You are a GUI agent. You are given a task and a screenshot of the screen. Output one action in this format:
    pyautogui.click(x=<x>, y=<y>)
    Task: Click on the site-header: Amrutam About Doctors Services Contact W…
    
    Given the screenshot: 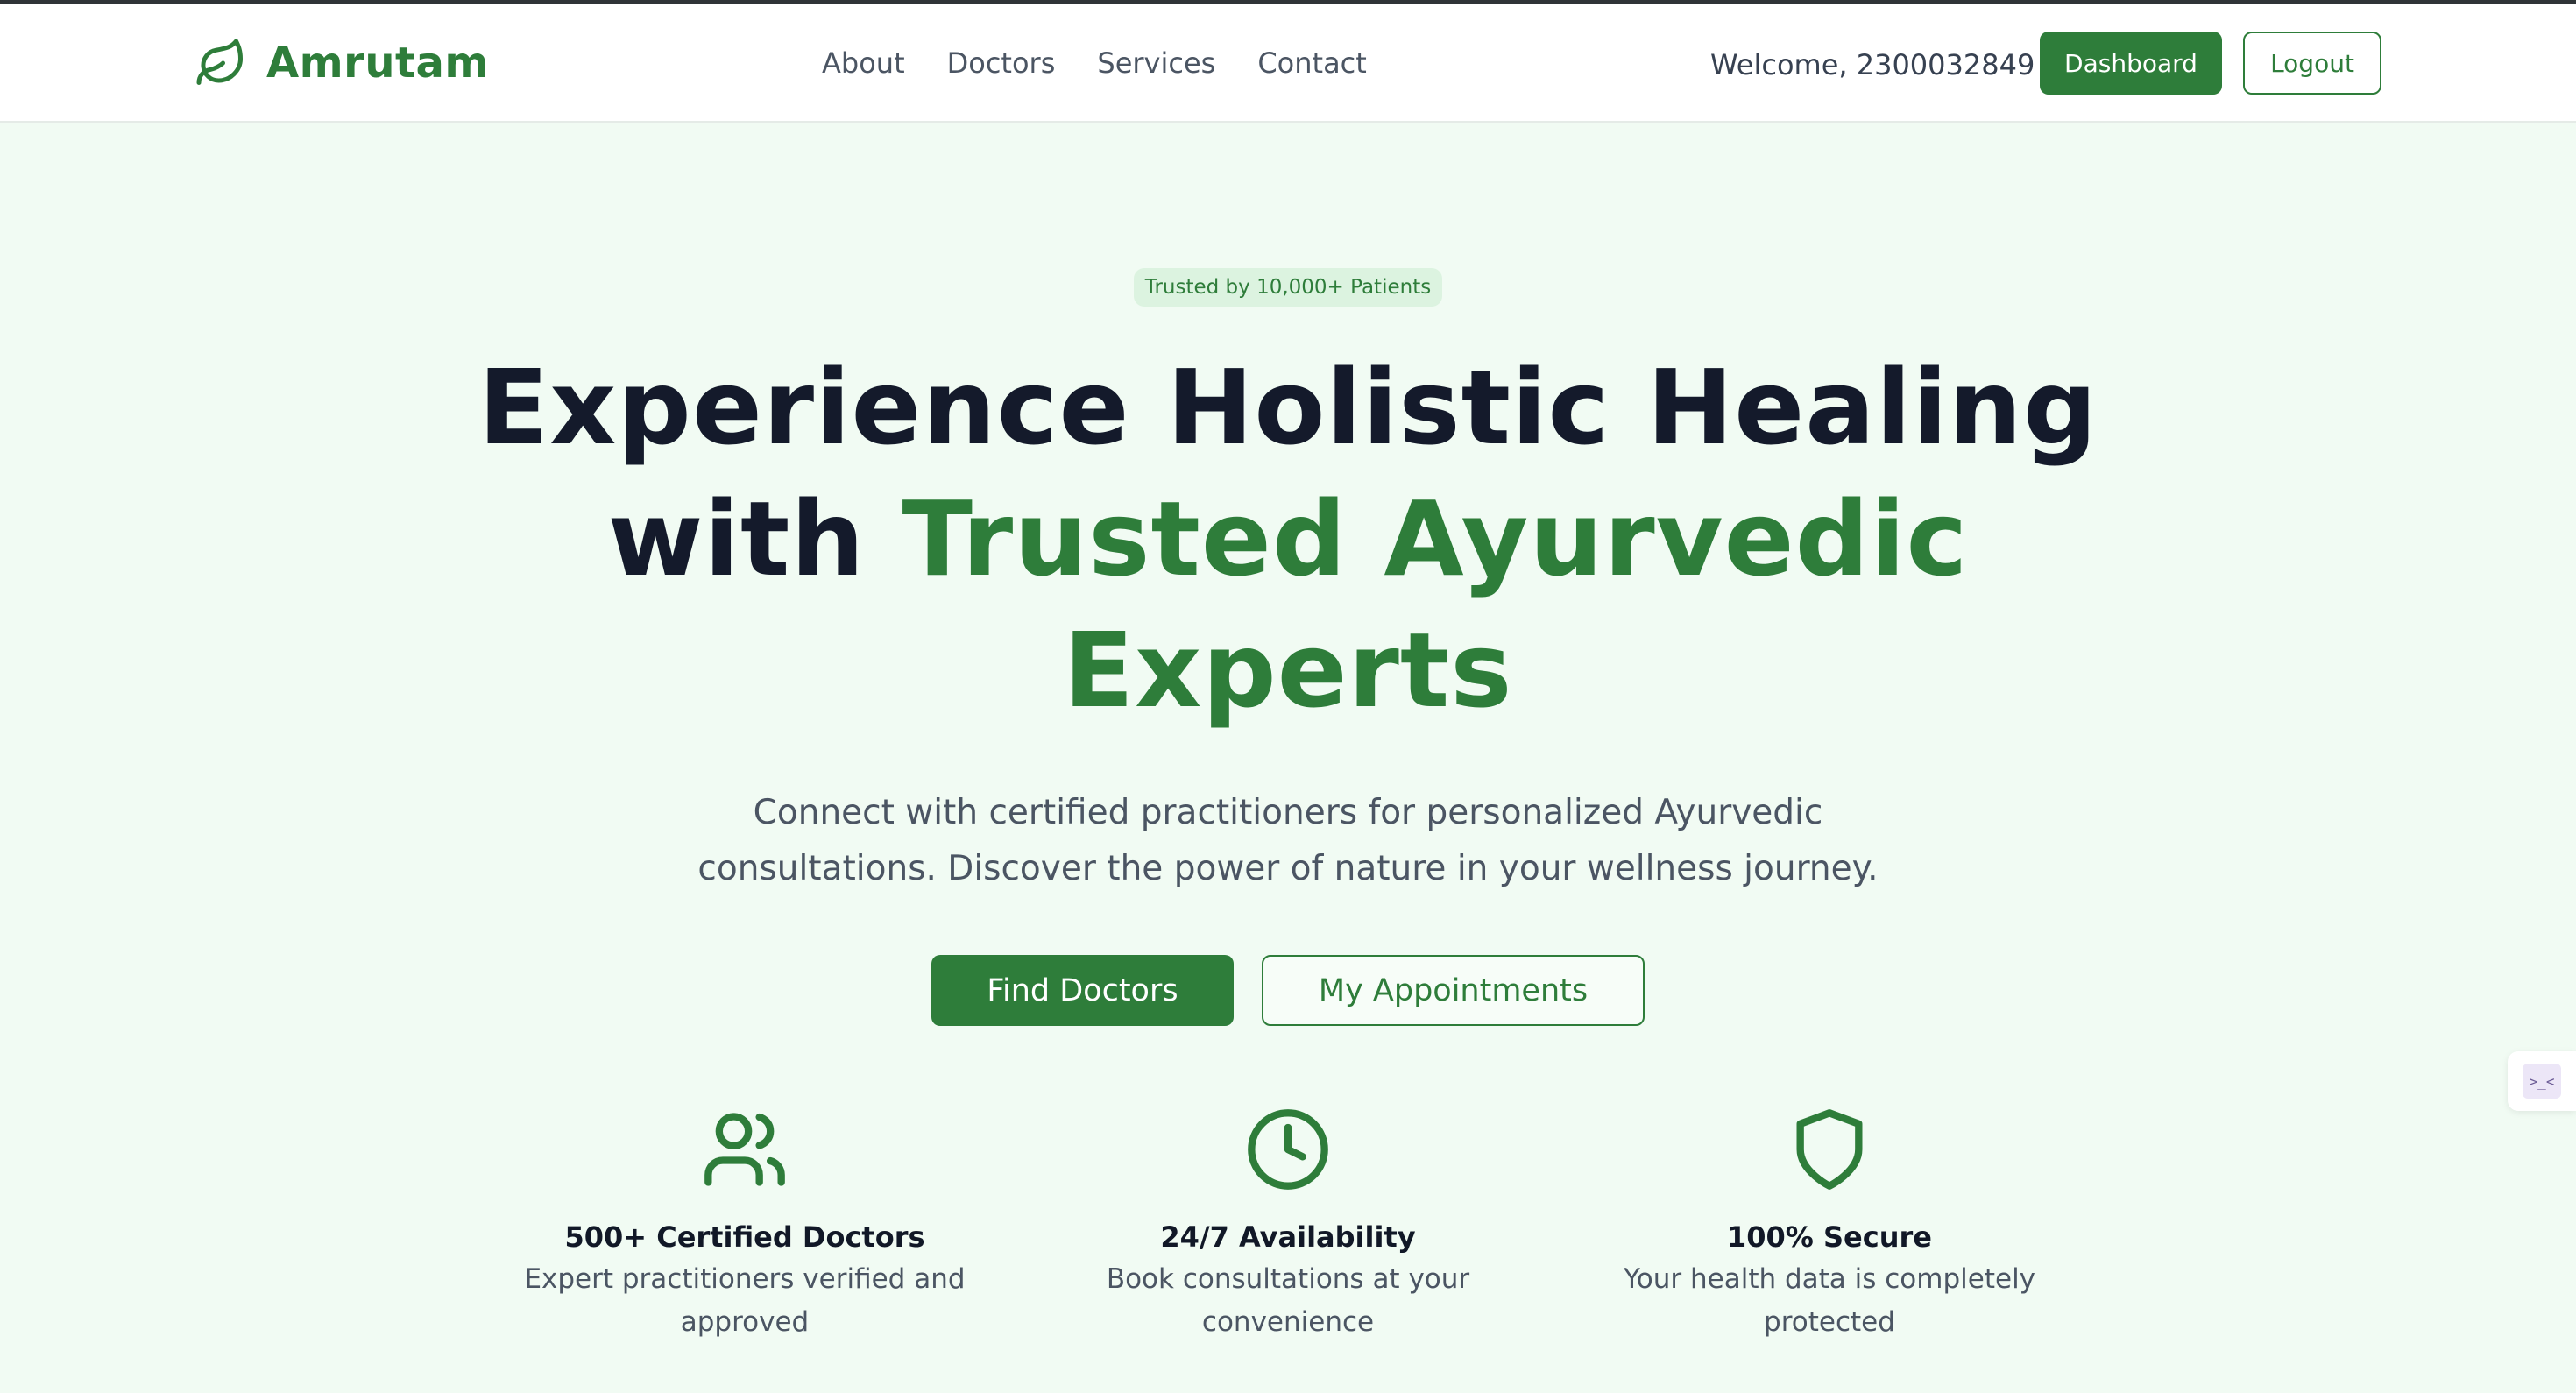 What is the action you would take?
    pyautogui.click(x=1288, y=64)
    